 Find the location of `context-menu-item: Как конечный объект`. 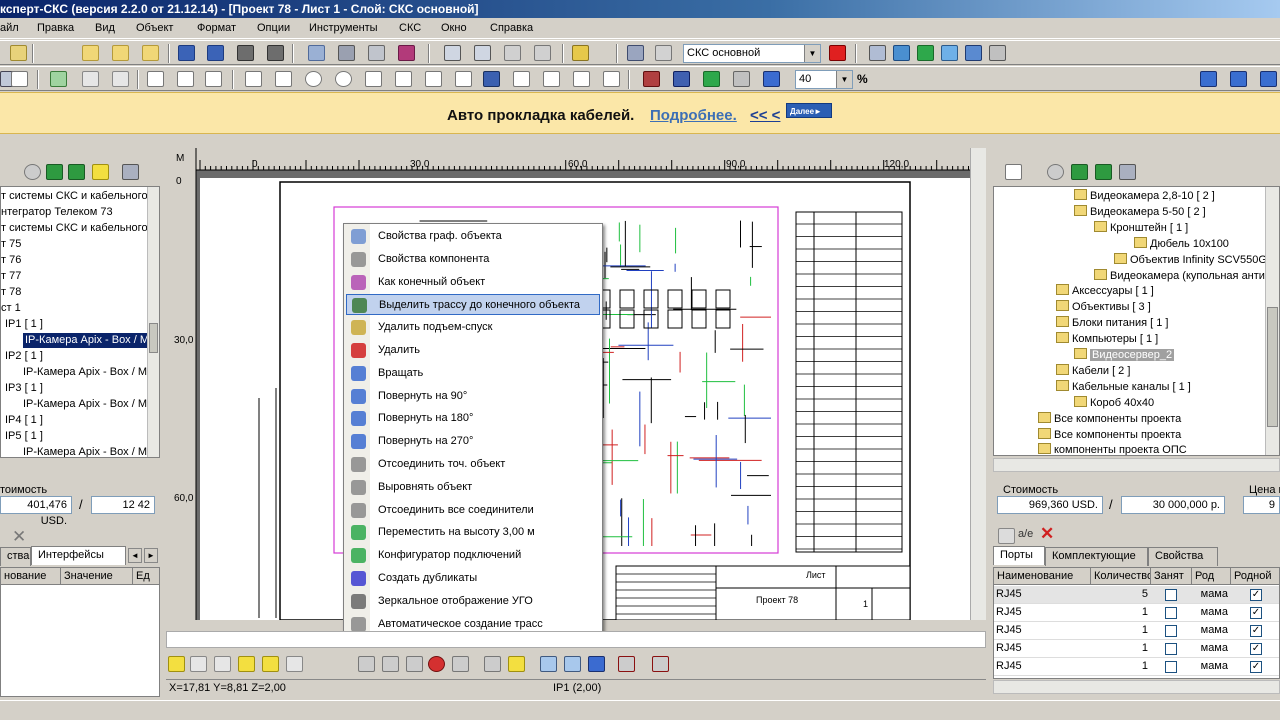

context-menu-item: Как конечный объект is located at coordinates (473, 282).